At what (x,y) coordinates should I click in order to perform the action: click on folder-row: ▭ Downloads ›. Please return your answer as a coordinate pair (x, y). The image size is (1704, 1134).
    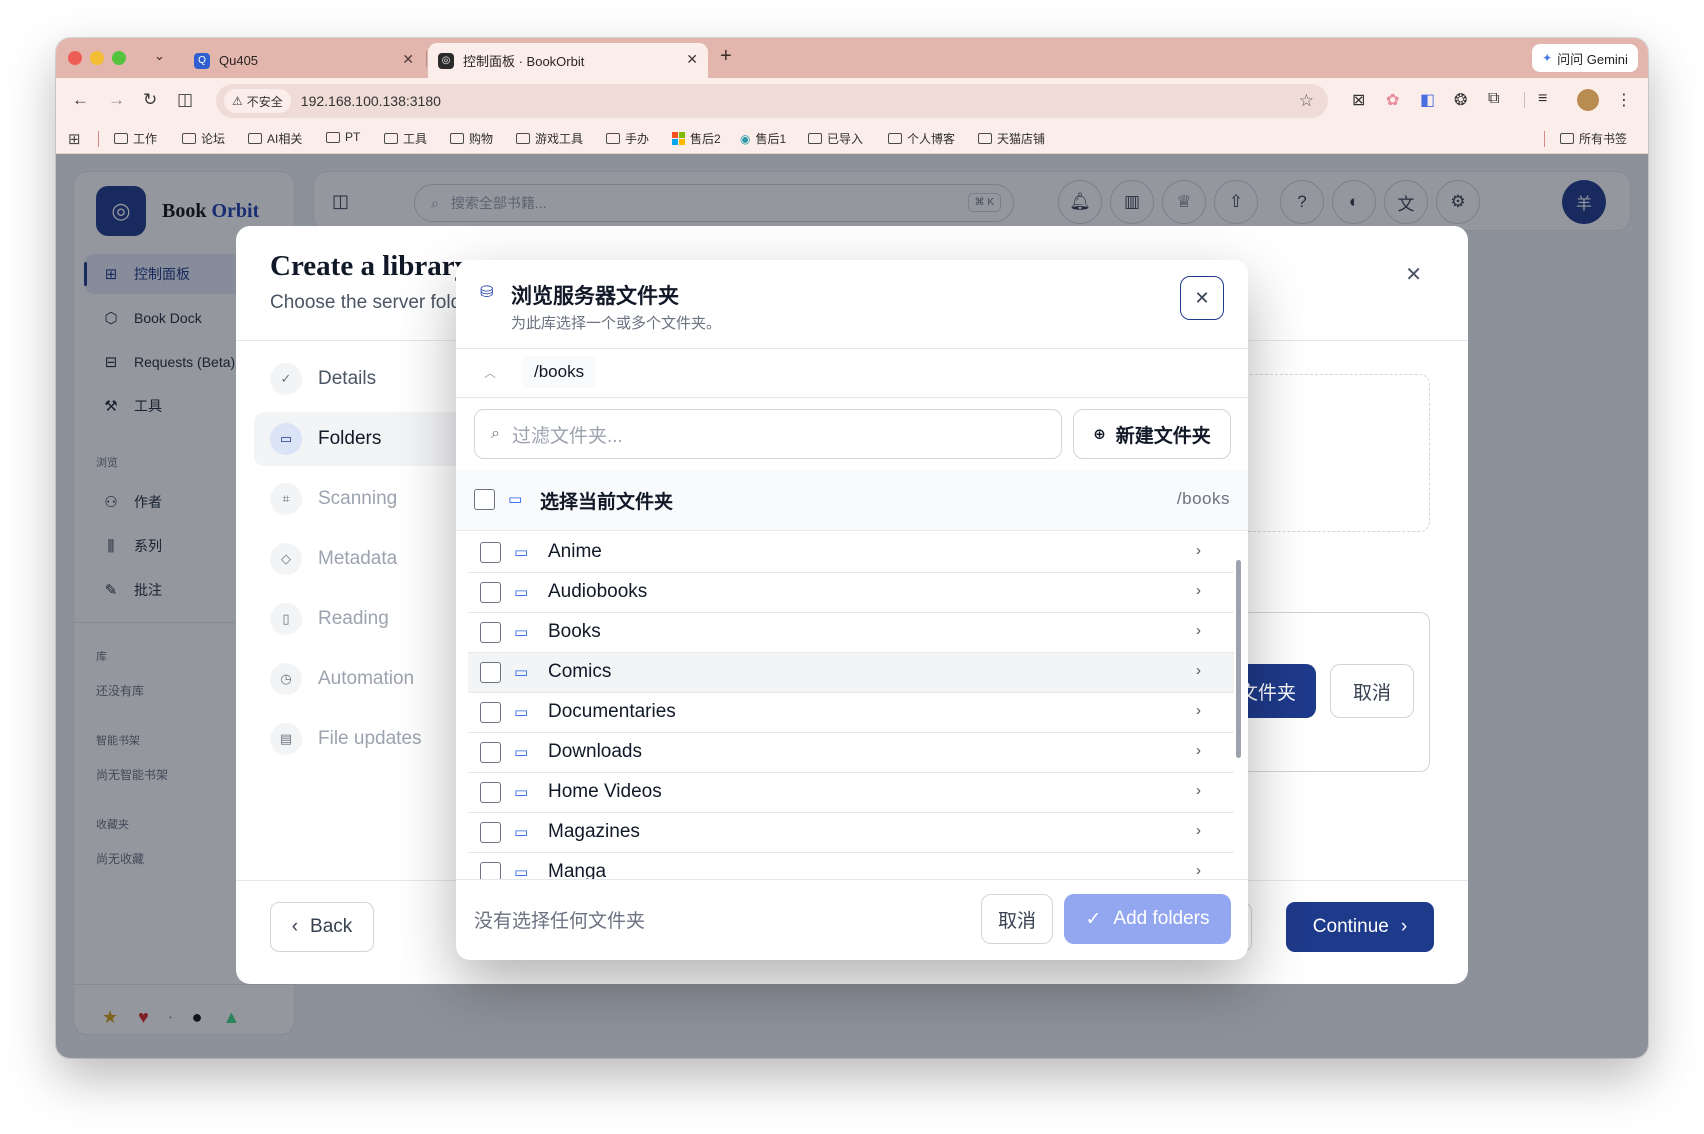
    Looking at the image, I should click on (851, 753).